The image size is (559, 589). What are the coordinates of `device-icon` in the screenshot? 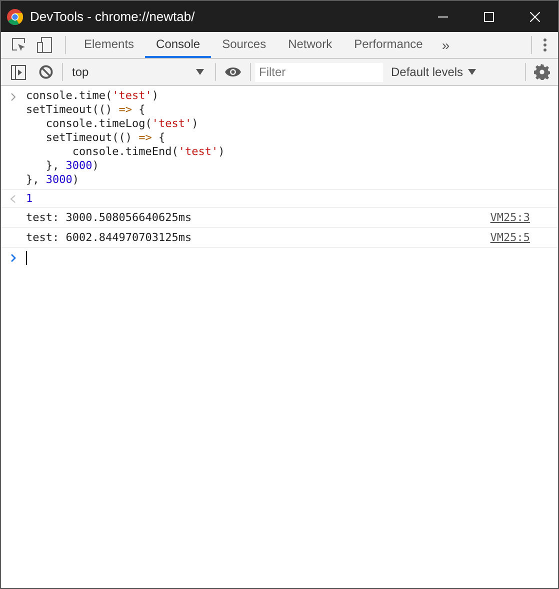 It's located at (45, 45).